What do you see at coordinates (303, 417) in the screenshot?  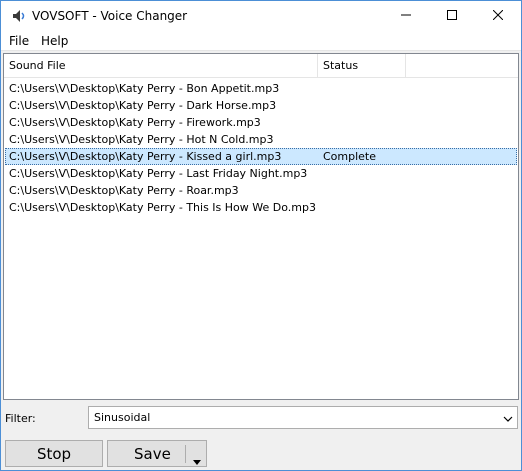 I see `filter-dropdown: Sinusoidal` at bounding box center [303, 417].